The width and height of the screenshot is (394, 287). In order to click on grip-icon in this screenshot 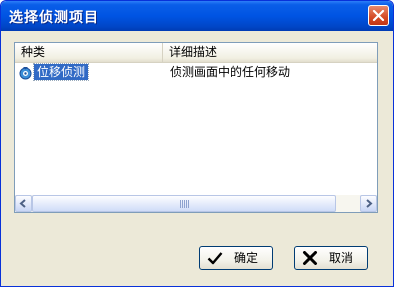, I will do `click(184, 204)`.